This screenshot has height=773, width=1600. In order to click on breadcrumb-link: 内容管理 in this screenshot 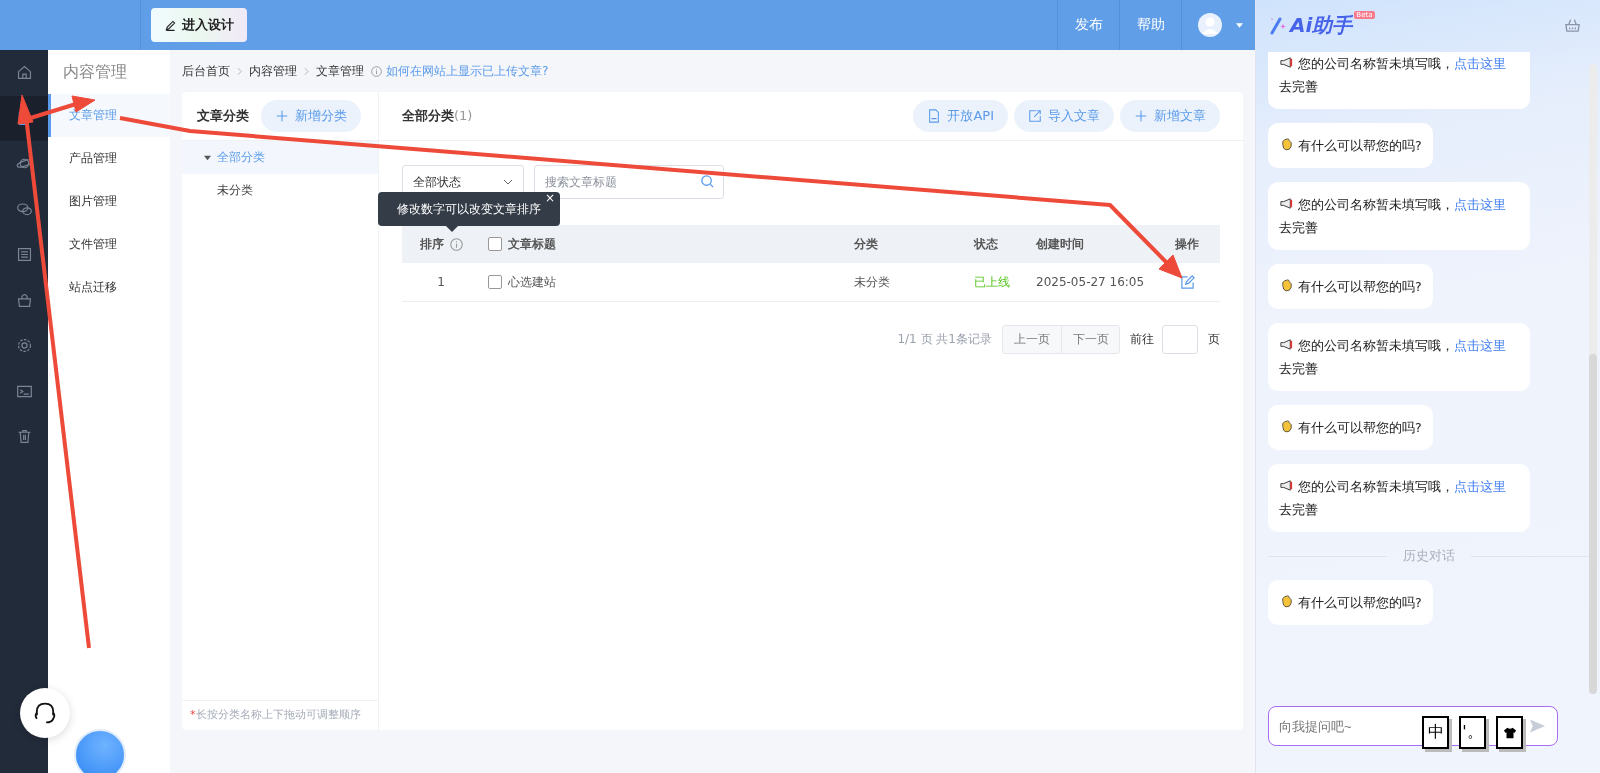, I will do `click(273, 71)`.